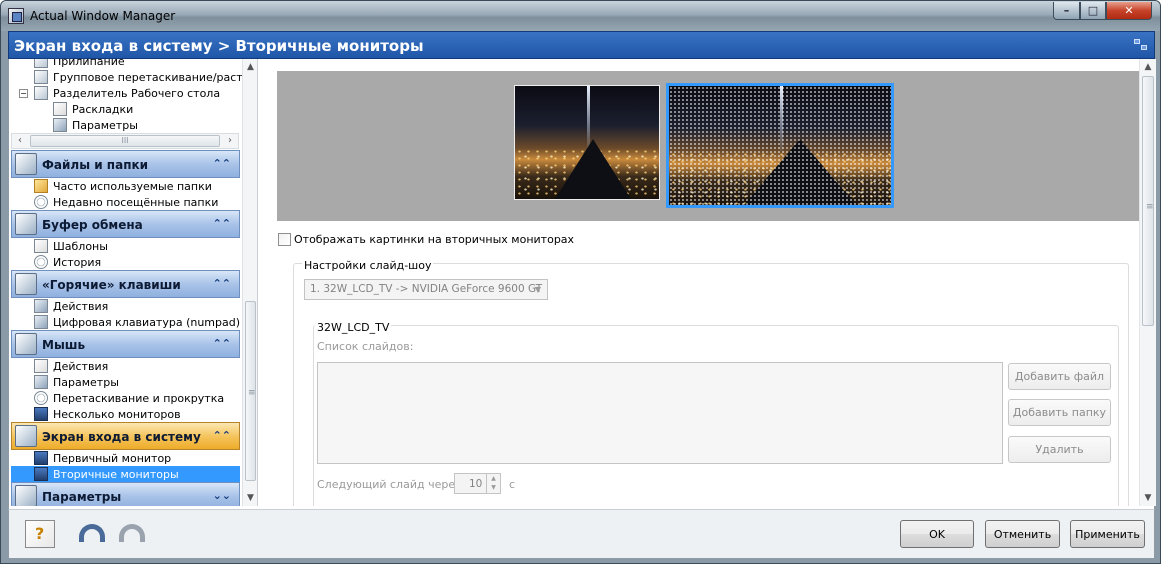 This screenshot has width=1161, height=564. I want to click on tree-item-label: Прилипание, so click(89, 63).